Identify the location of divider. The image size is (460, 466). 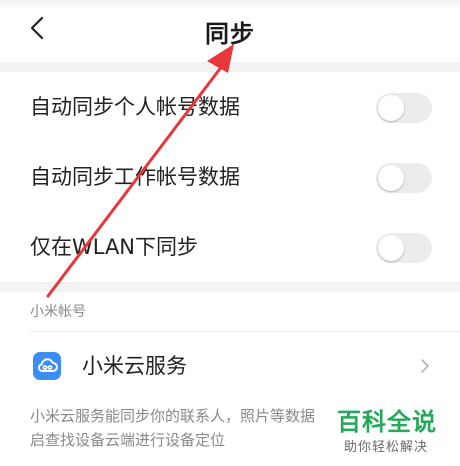
(245, 331).